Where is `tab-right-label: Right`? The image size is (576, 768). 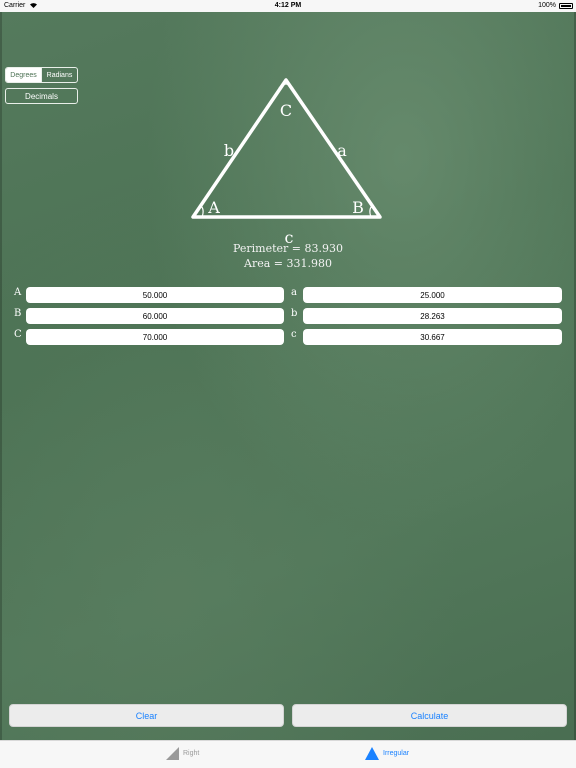
tab-right-label: Right is located at coordinates (191, 753).